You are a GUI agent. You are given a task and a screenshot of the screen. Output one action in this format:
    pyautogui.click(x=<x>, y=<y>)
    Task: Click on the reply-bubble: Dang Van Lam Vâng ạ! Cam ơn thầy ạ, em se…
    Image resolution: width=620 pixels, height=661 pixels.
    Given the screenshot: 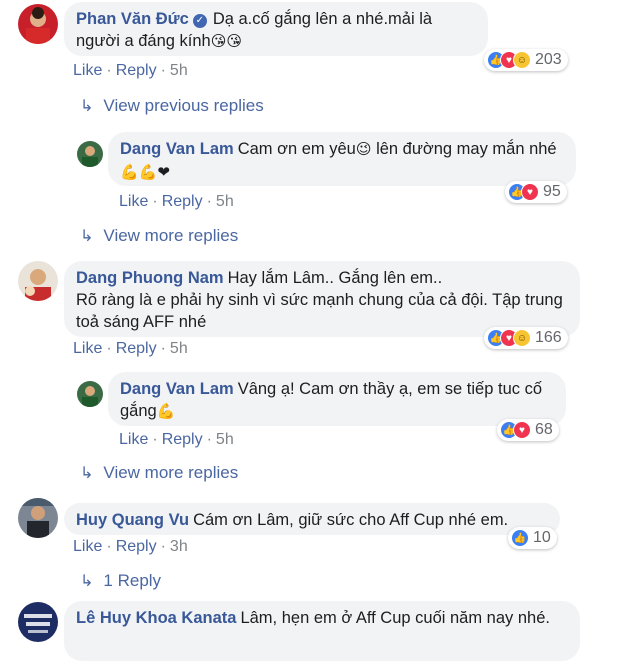 What is the action you would take?
    pyautogui.click(x=337, y=399)
    